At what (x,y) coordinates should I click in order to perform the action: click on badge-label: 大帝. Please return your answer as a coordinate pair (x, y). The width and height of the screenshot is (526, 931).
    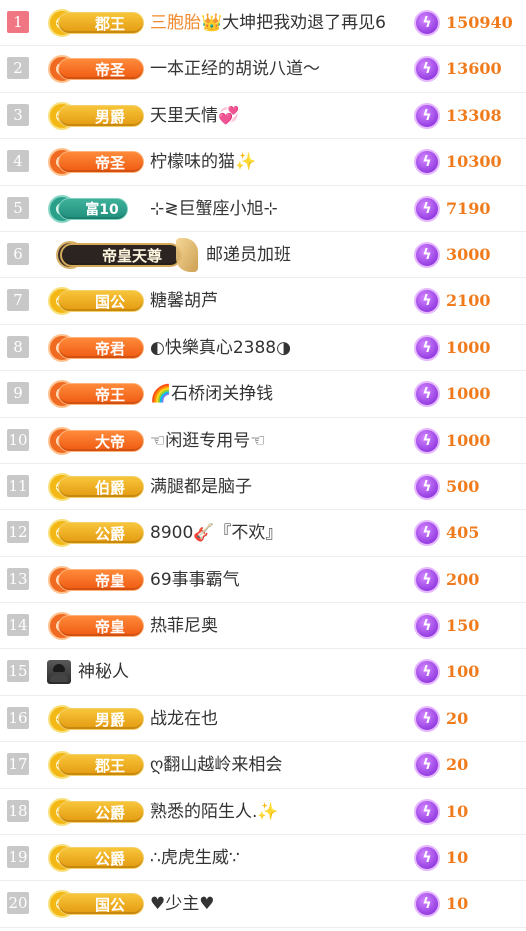
    Looking at the image, I should click on (101, 440).